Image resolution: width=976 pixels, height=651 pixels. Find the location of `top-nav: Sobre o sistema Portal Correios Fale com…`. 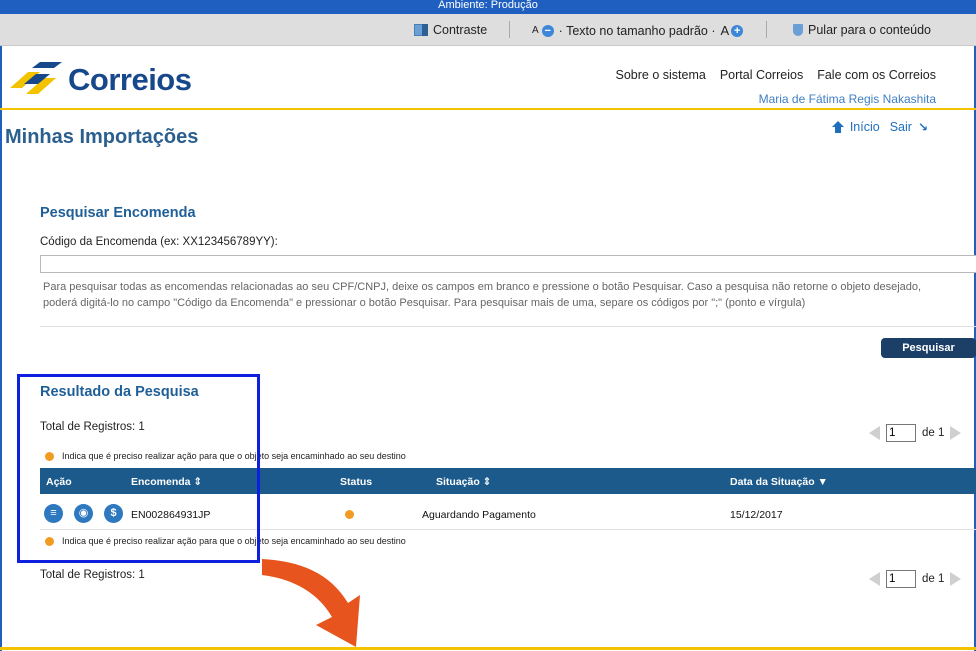

top-nav: Sobre o sistema Portal Correios Fale com… is located at coordinates (776, 75).